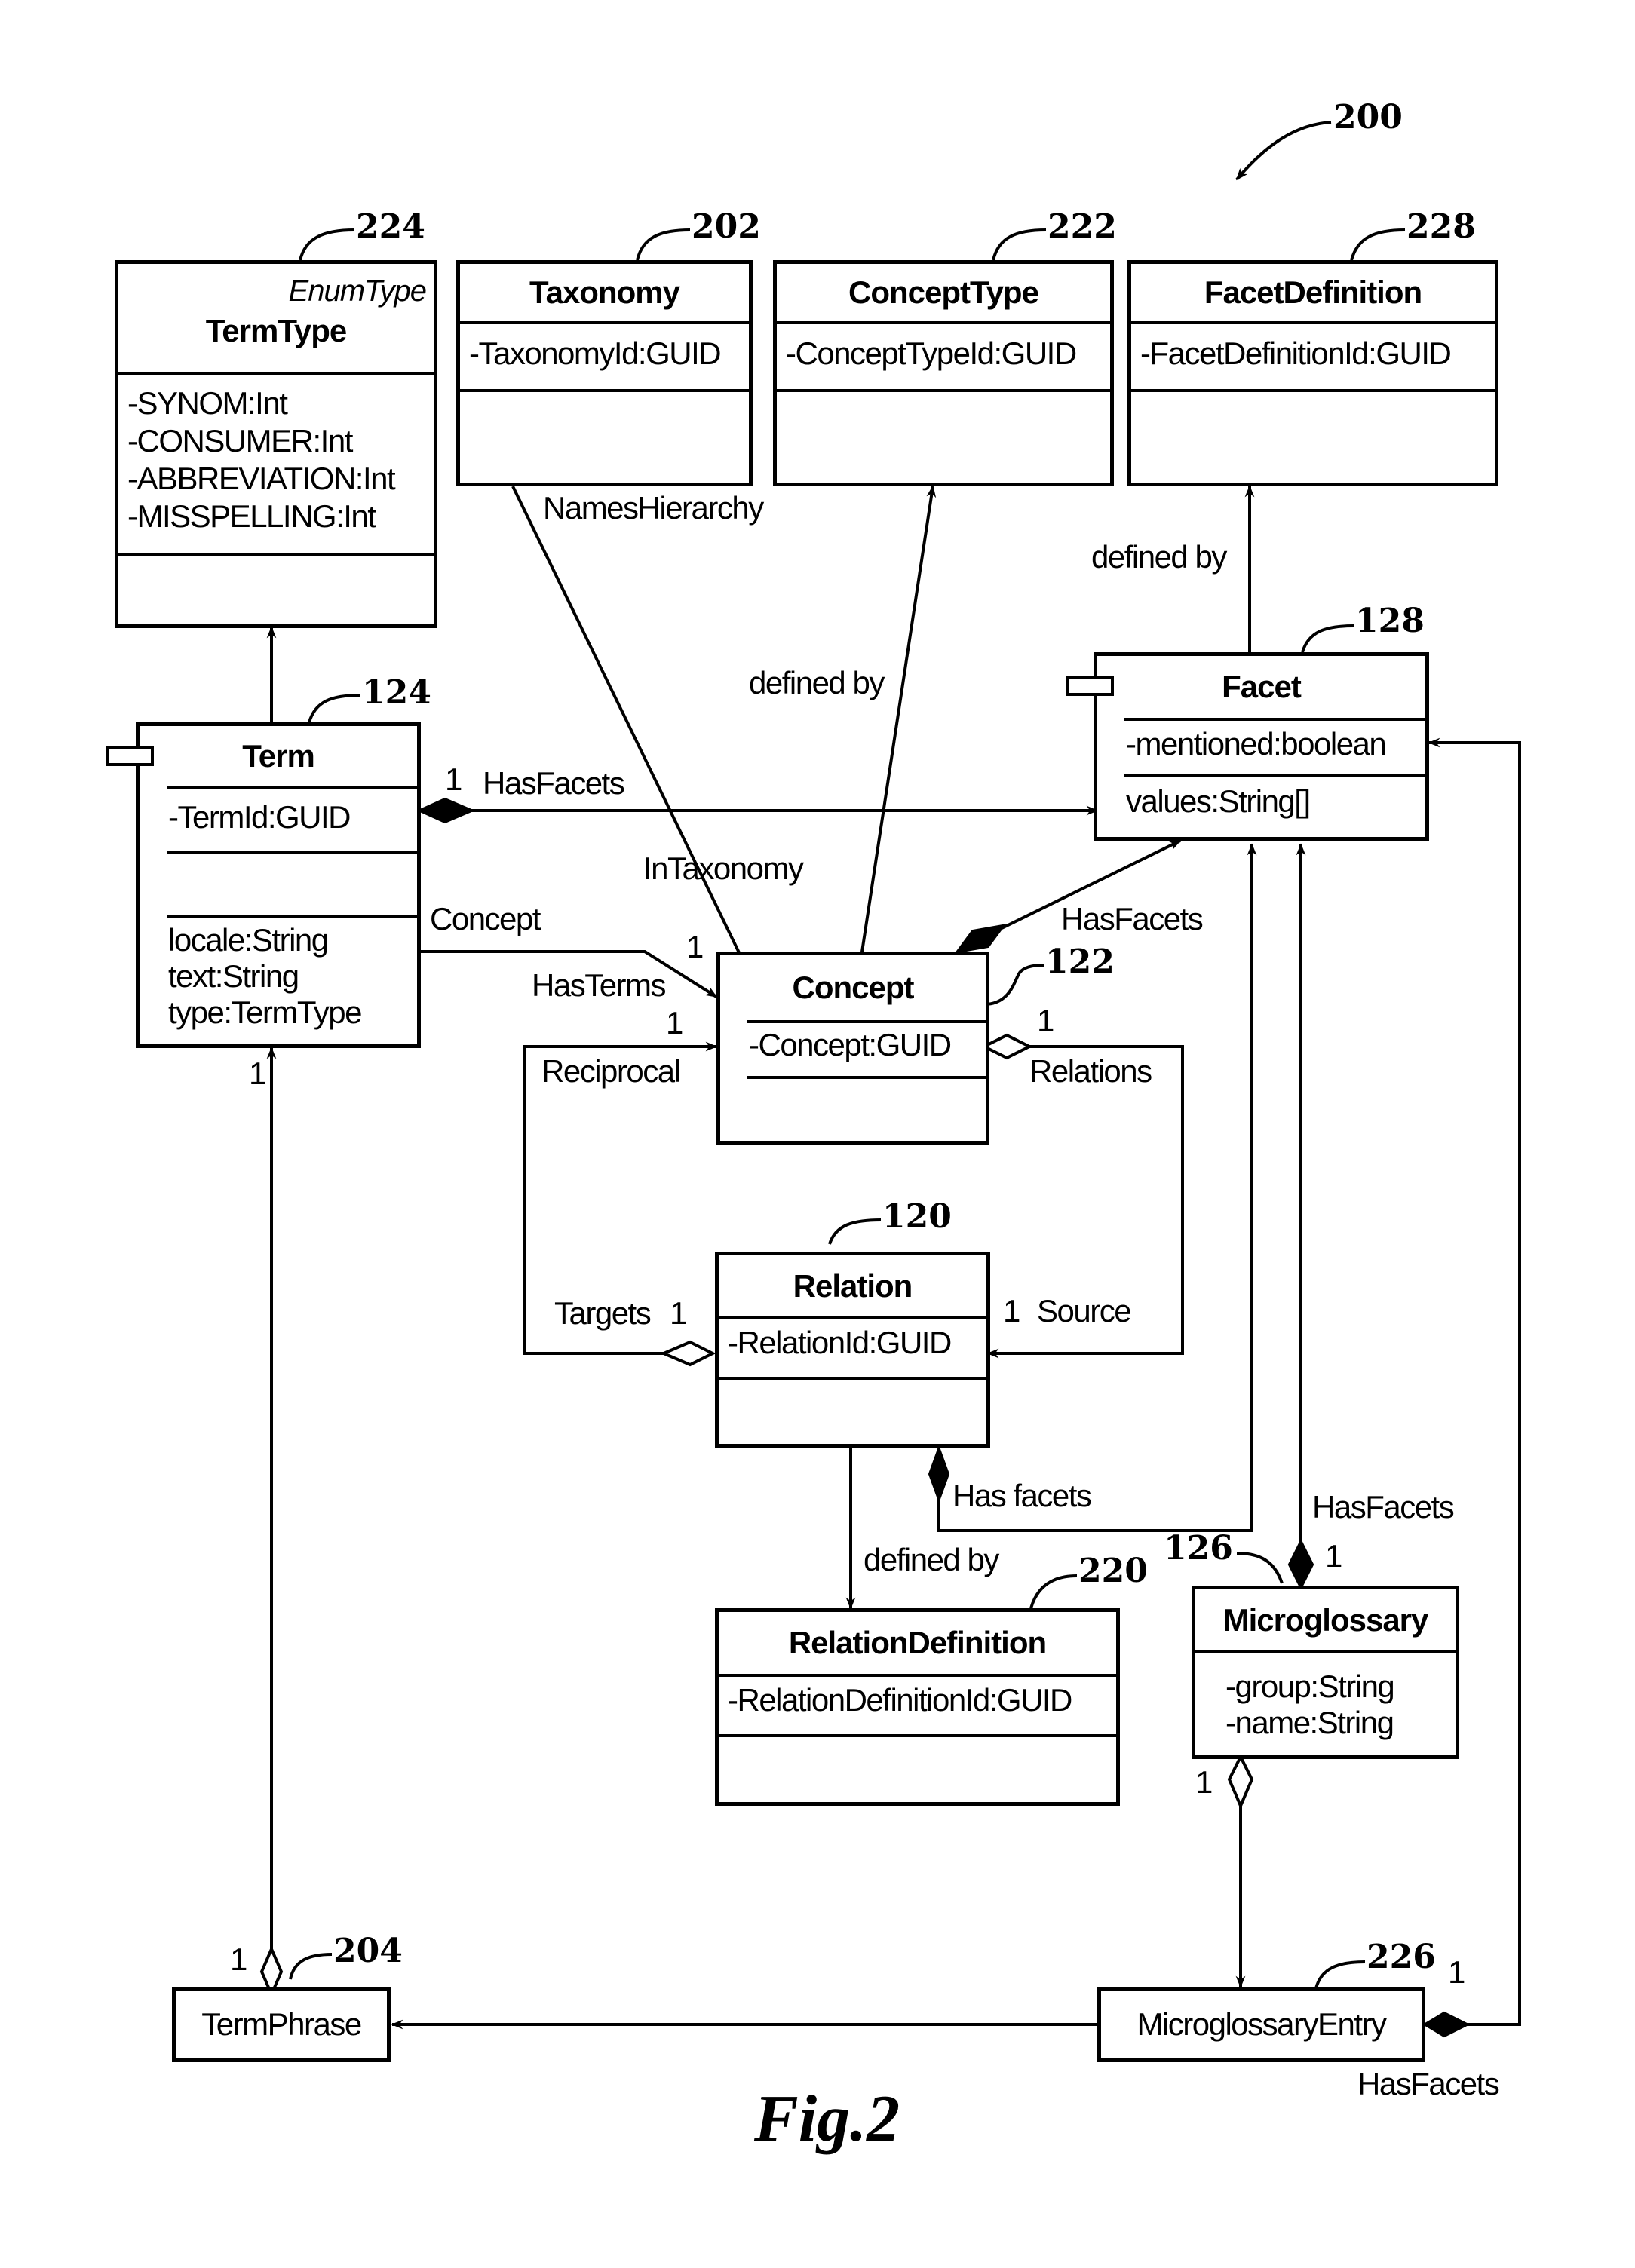 This screenshot has width=1635, height=2268. I want to click on relations-mult: 1, so click(1045, 1020).